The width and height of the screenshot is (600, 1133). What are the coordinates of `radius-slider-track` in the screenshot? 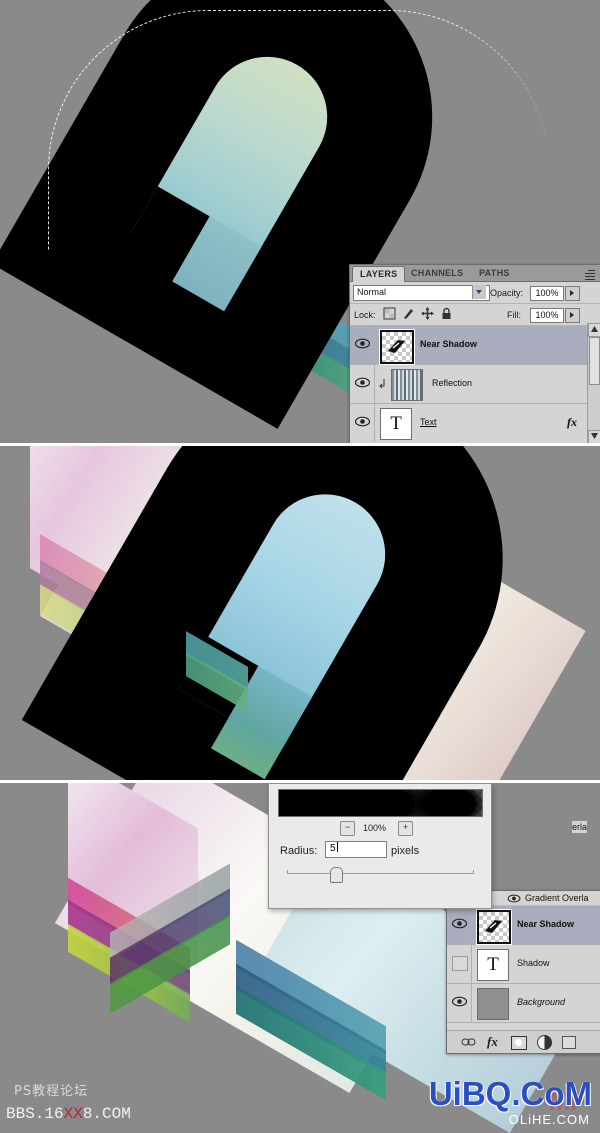 It's located at (380, 873).